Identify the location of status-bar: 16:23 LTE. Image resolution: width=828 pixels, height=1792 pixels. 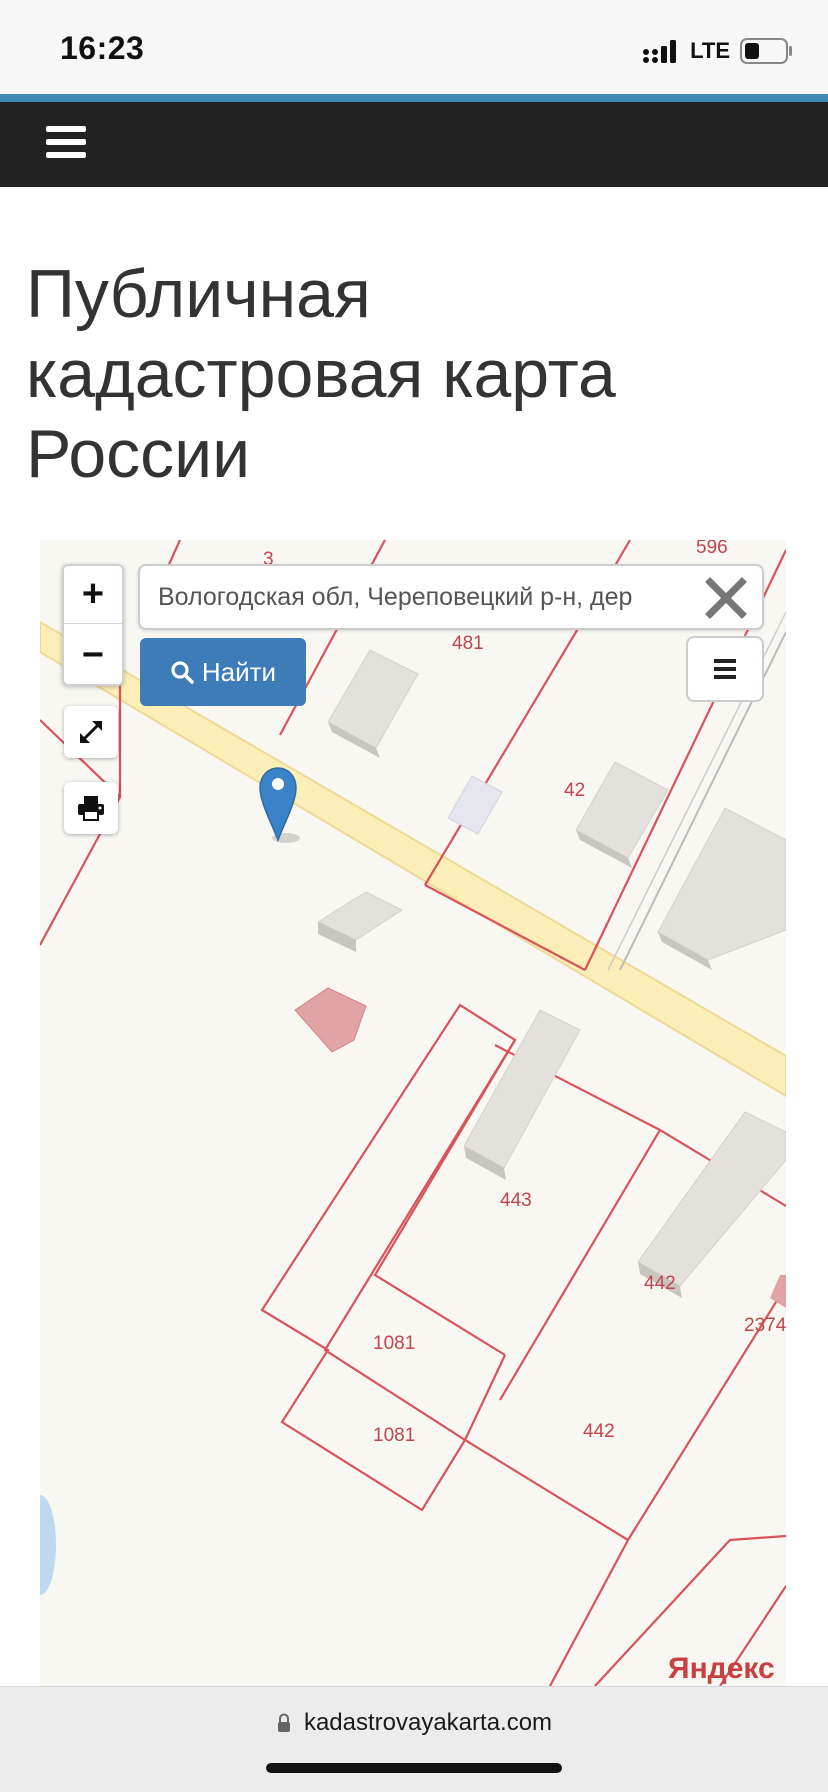
(414, 47).